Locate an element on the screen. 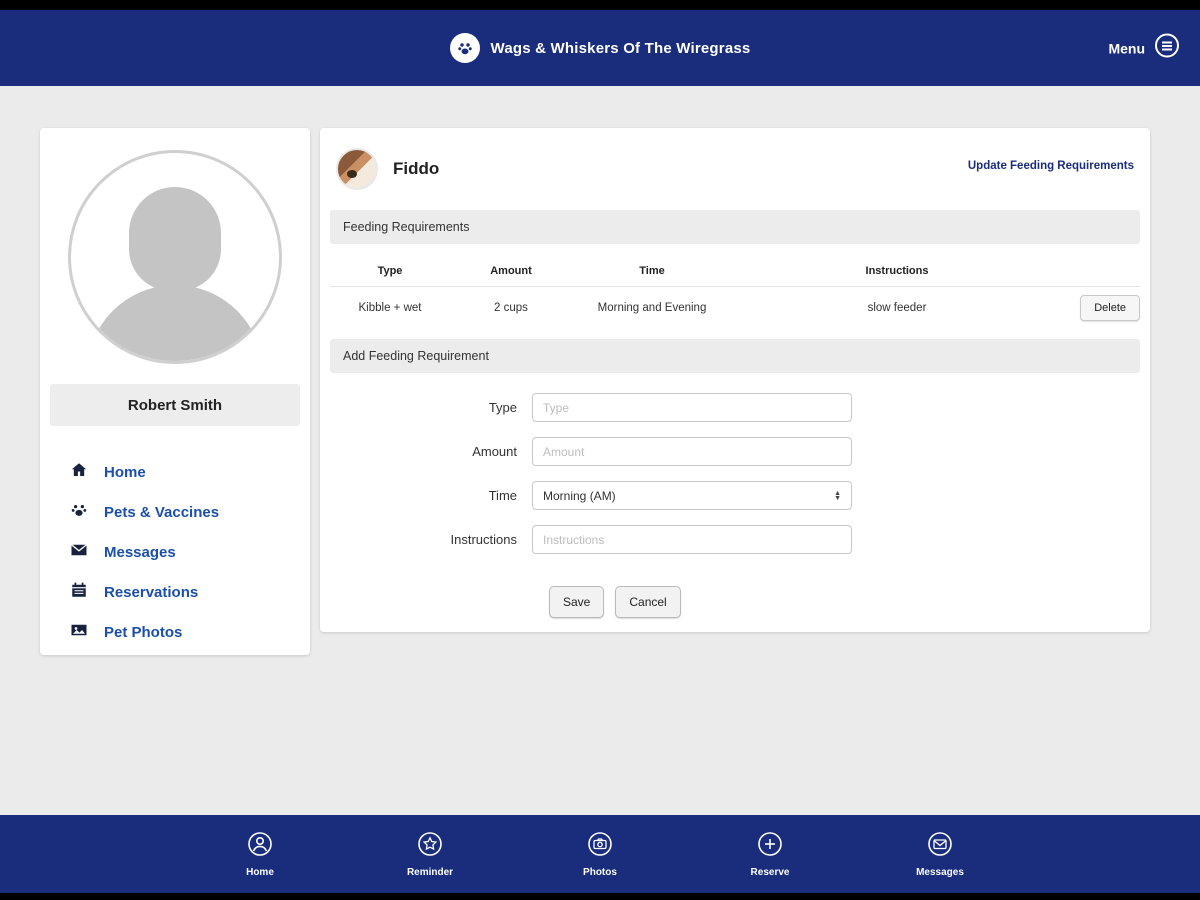 The height and width of the screenshot is (900, 1200). envelope-icon is located at coordinates (79, 552).